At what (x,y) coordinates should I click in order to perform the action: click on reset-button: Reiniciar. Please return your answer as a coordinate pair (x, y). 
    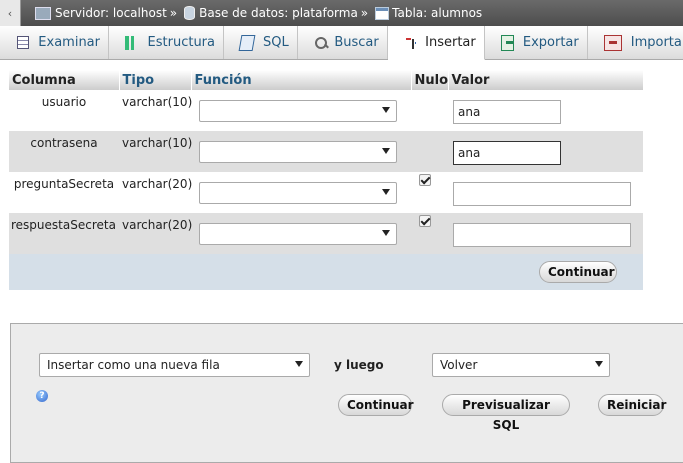
    Looking at the image, I should click on (632, 405).